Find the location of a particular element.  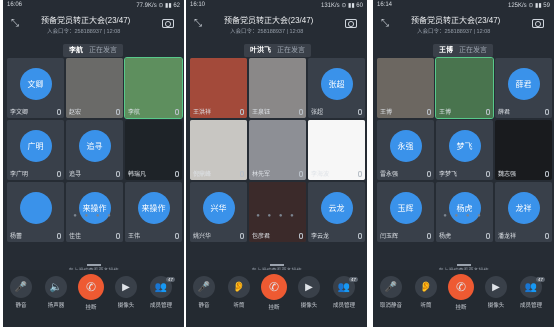

button-label: 听筒 is located at coordinates (239, 306).